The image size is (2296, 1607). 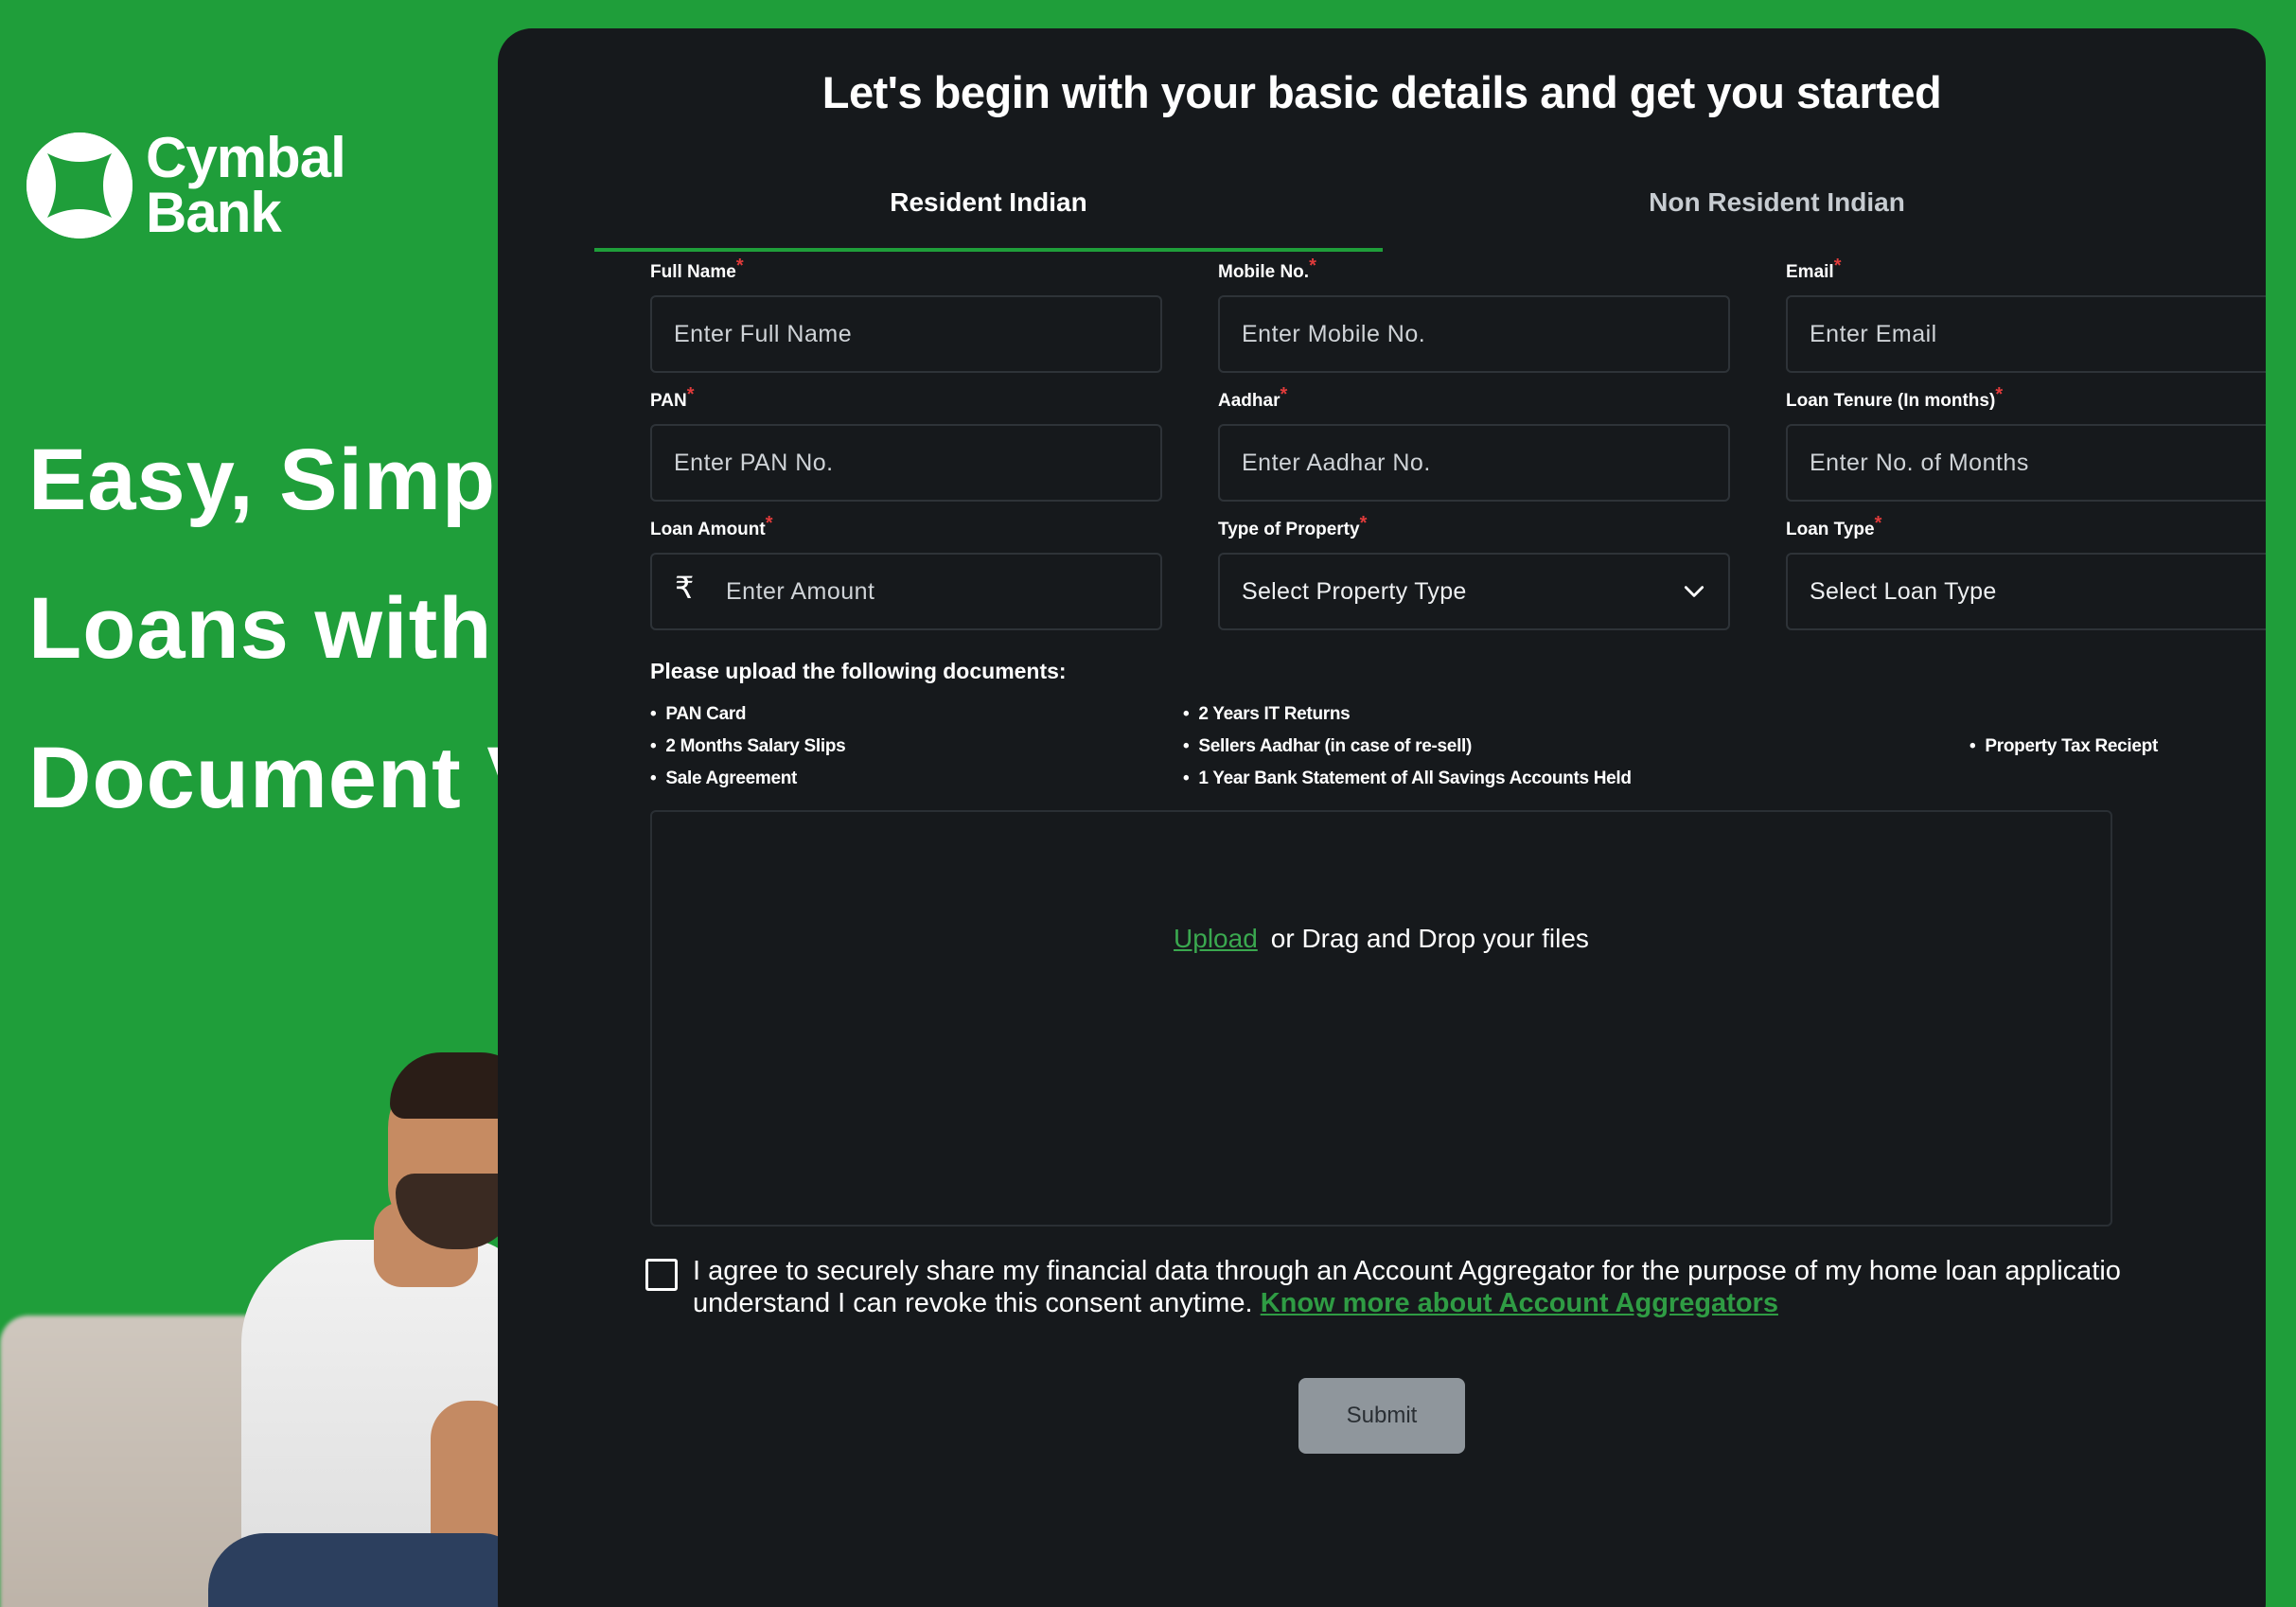 I want to click on document-item: 2 Years IT Returns, so click(x=1266, y=714).